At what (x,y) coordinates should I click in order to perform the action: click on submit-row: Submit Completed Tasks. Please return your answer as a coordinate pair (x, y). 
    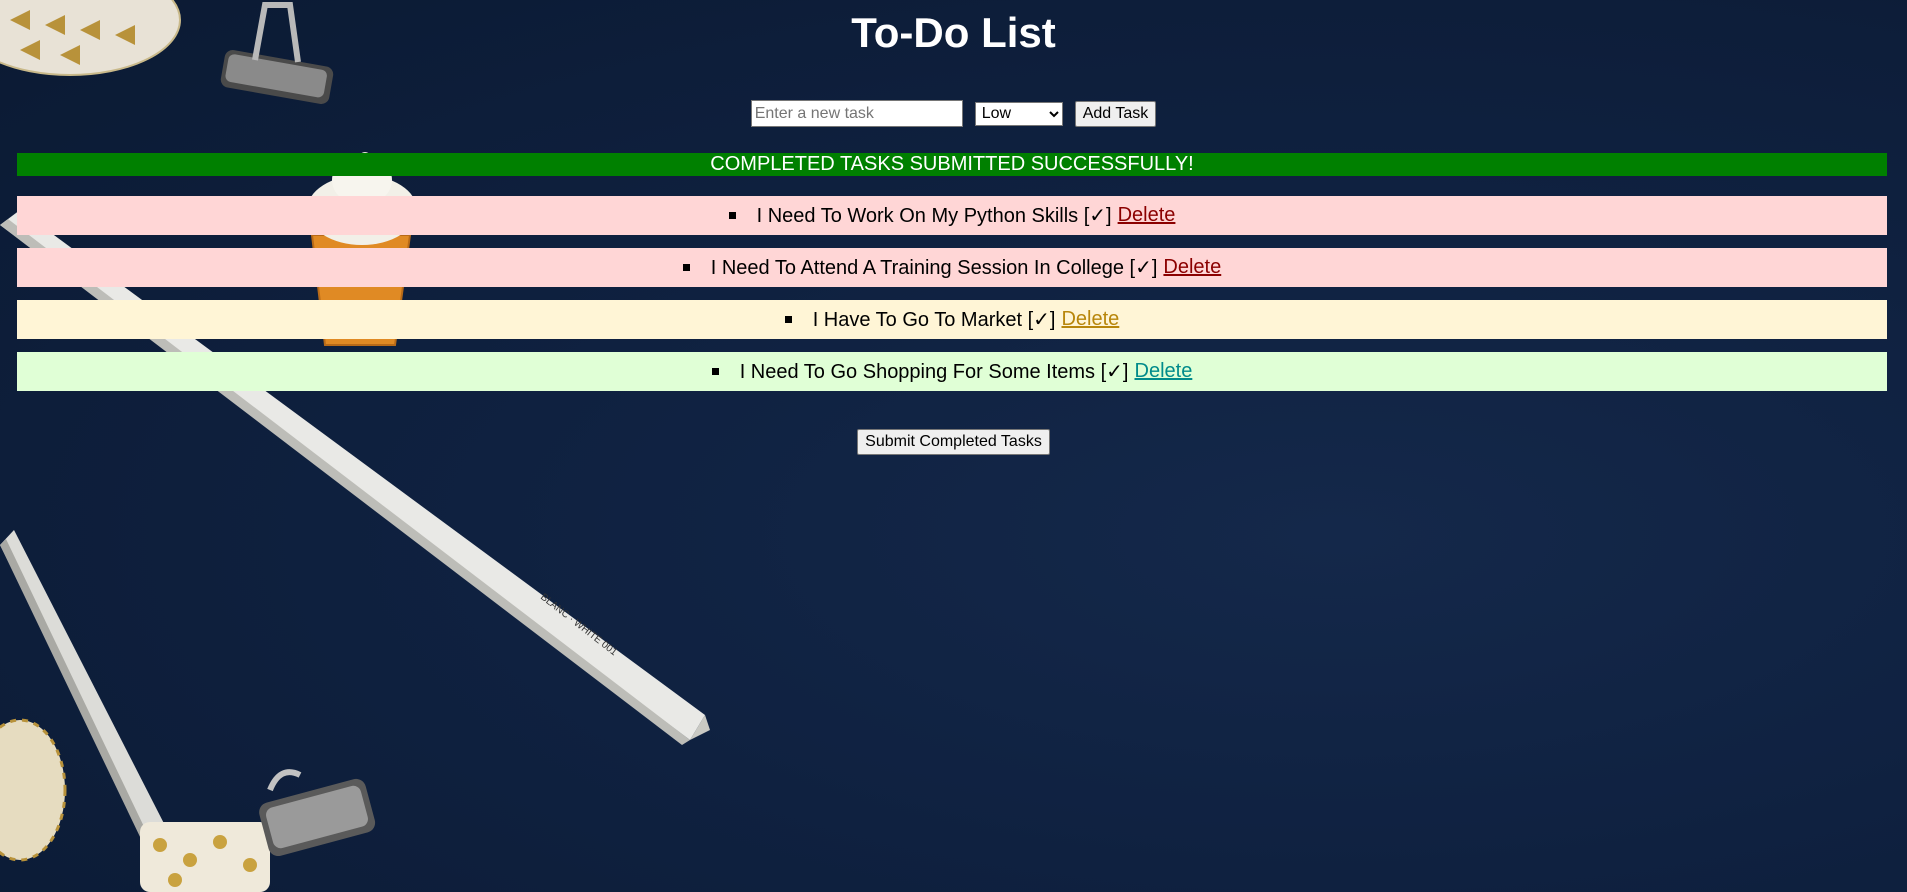
    Looking at the image, I should click on (953, 442).